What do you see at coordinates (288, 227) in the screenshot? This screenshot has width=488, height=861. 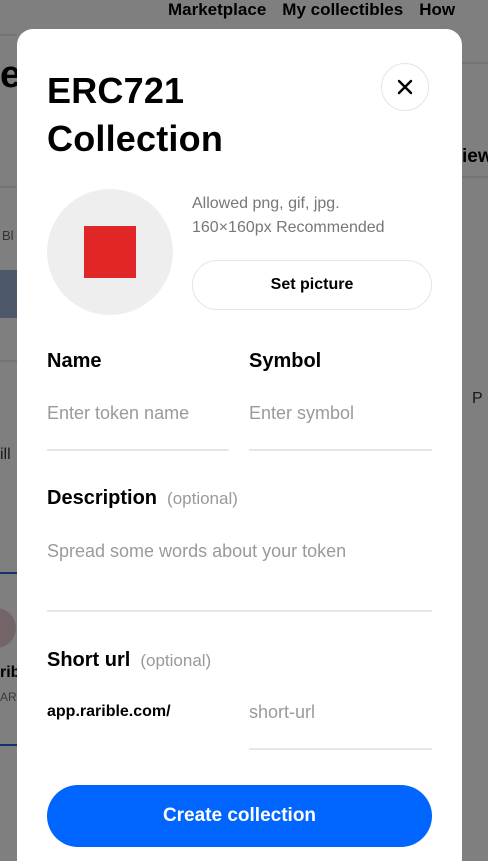 I see `picture-hint-size: 160×160px Recommended` at bounding box center [288, 227].